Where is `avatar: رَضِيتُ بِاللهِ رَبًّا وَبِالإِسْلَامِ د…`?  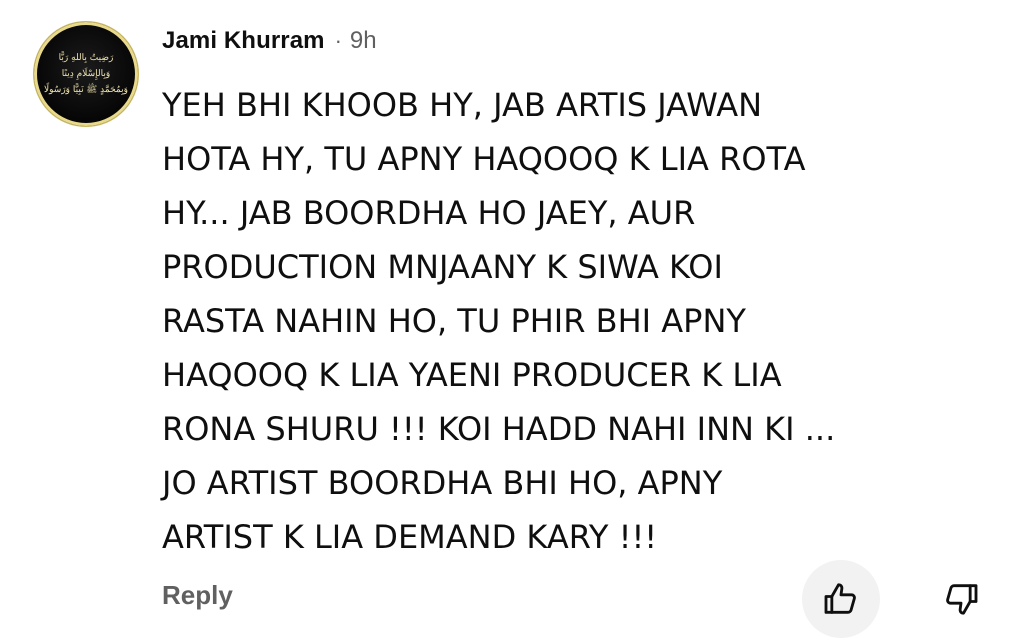
avatar: رَضِيتُ بِاللهِ رَبًّا وَبِالإِسْلَامِ د… is located at coordinates (86, 74).